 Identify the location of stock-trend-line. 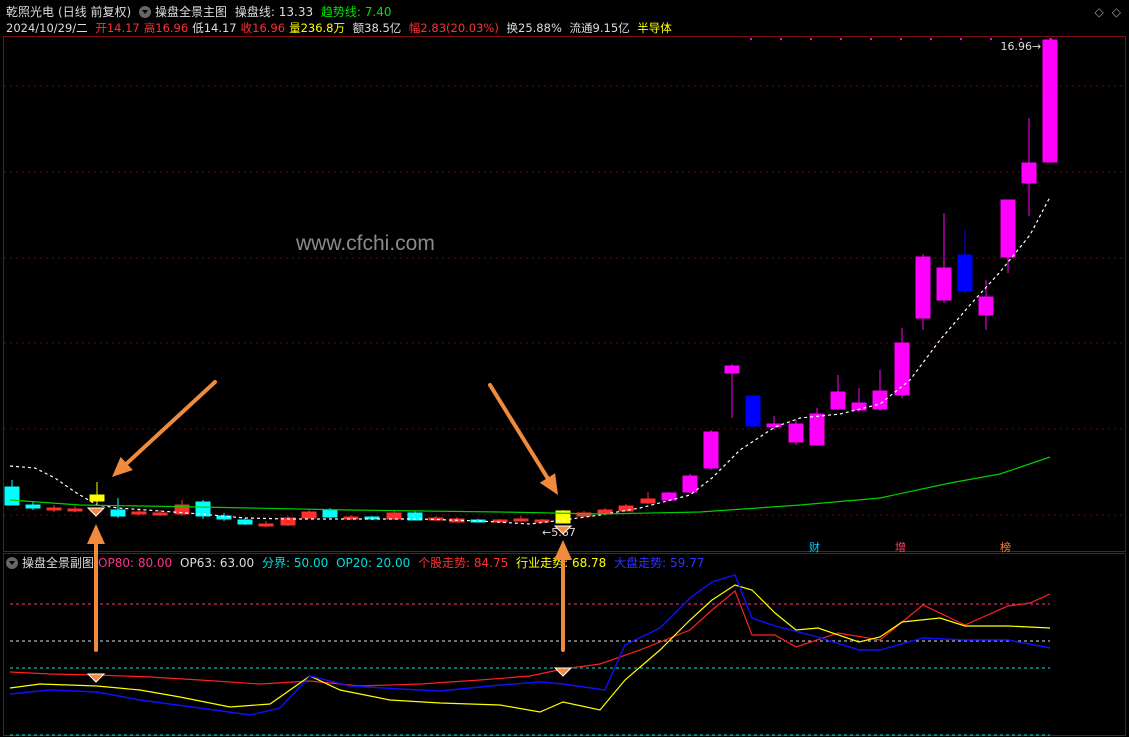
(530, 638).